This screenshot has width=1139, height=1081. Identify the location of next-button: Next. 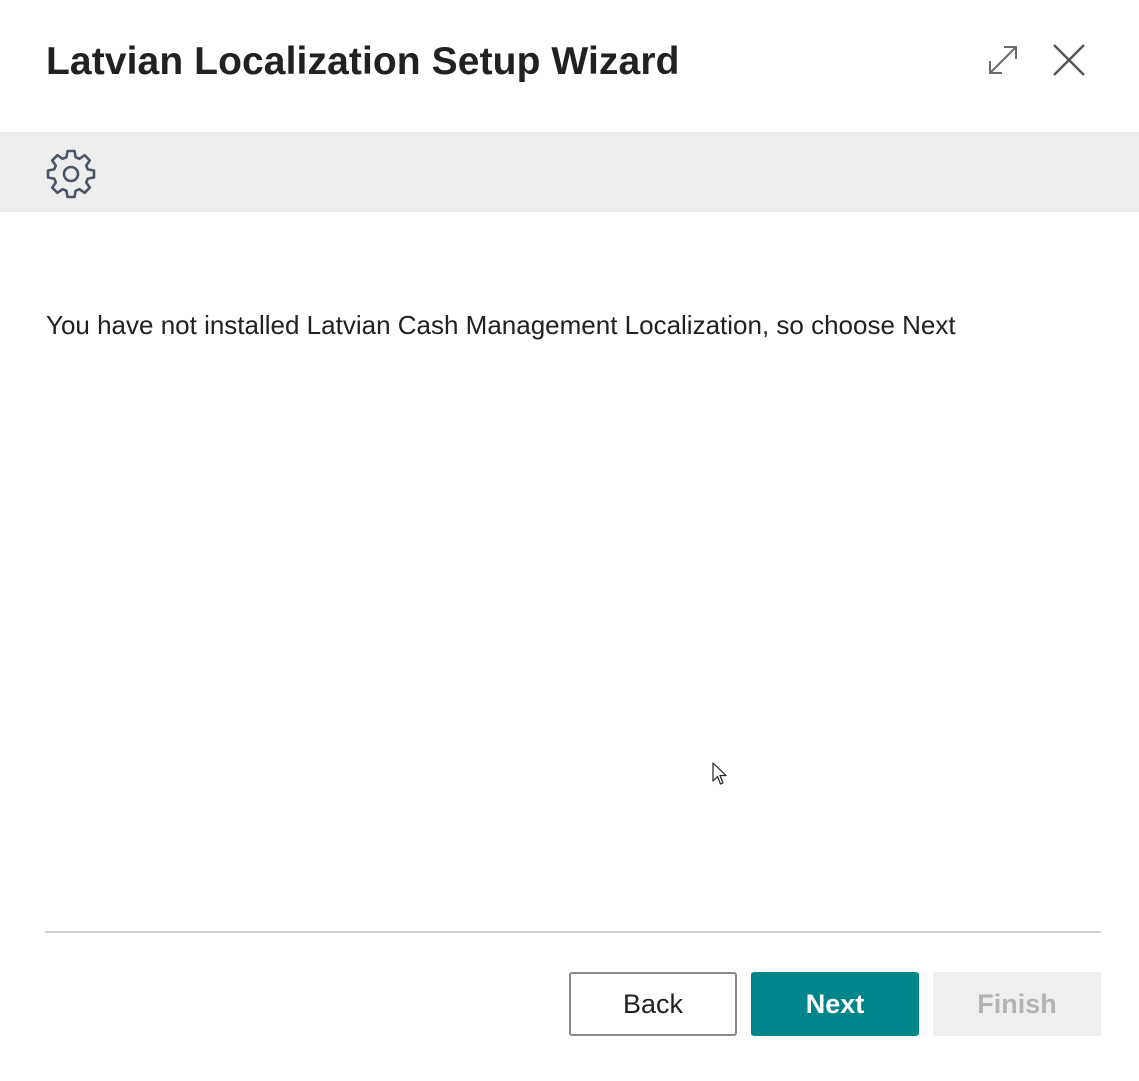
(835, 1004).